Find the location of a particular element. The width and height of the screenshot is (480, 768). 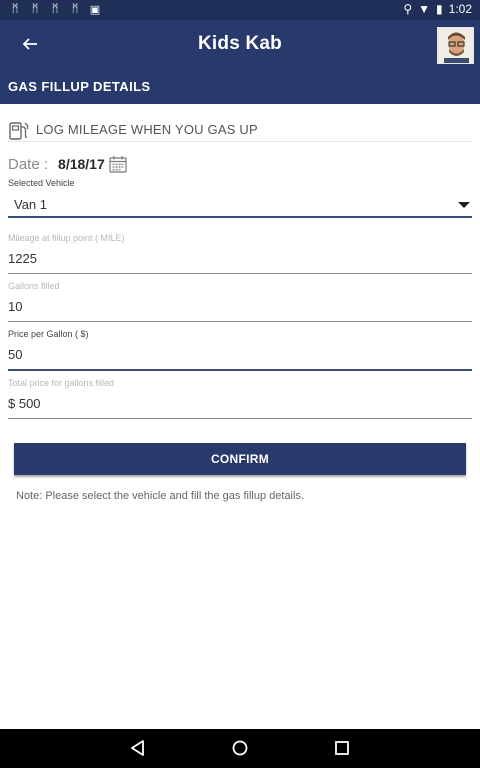

gallons-field: Gallons filled 10 is located at coordinates (240, 301).